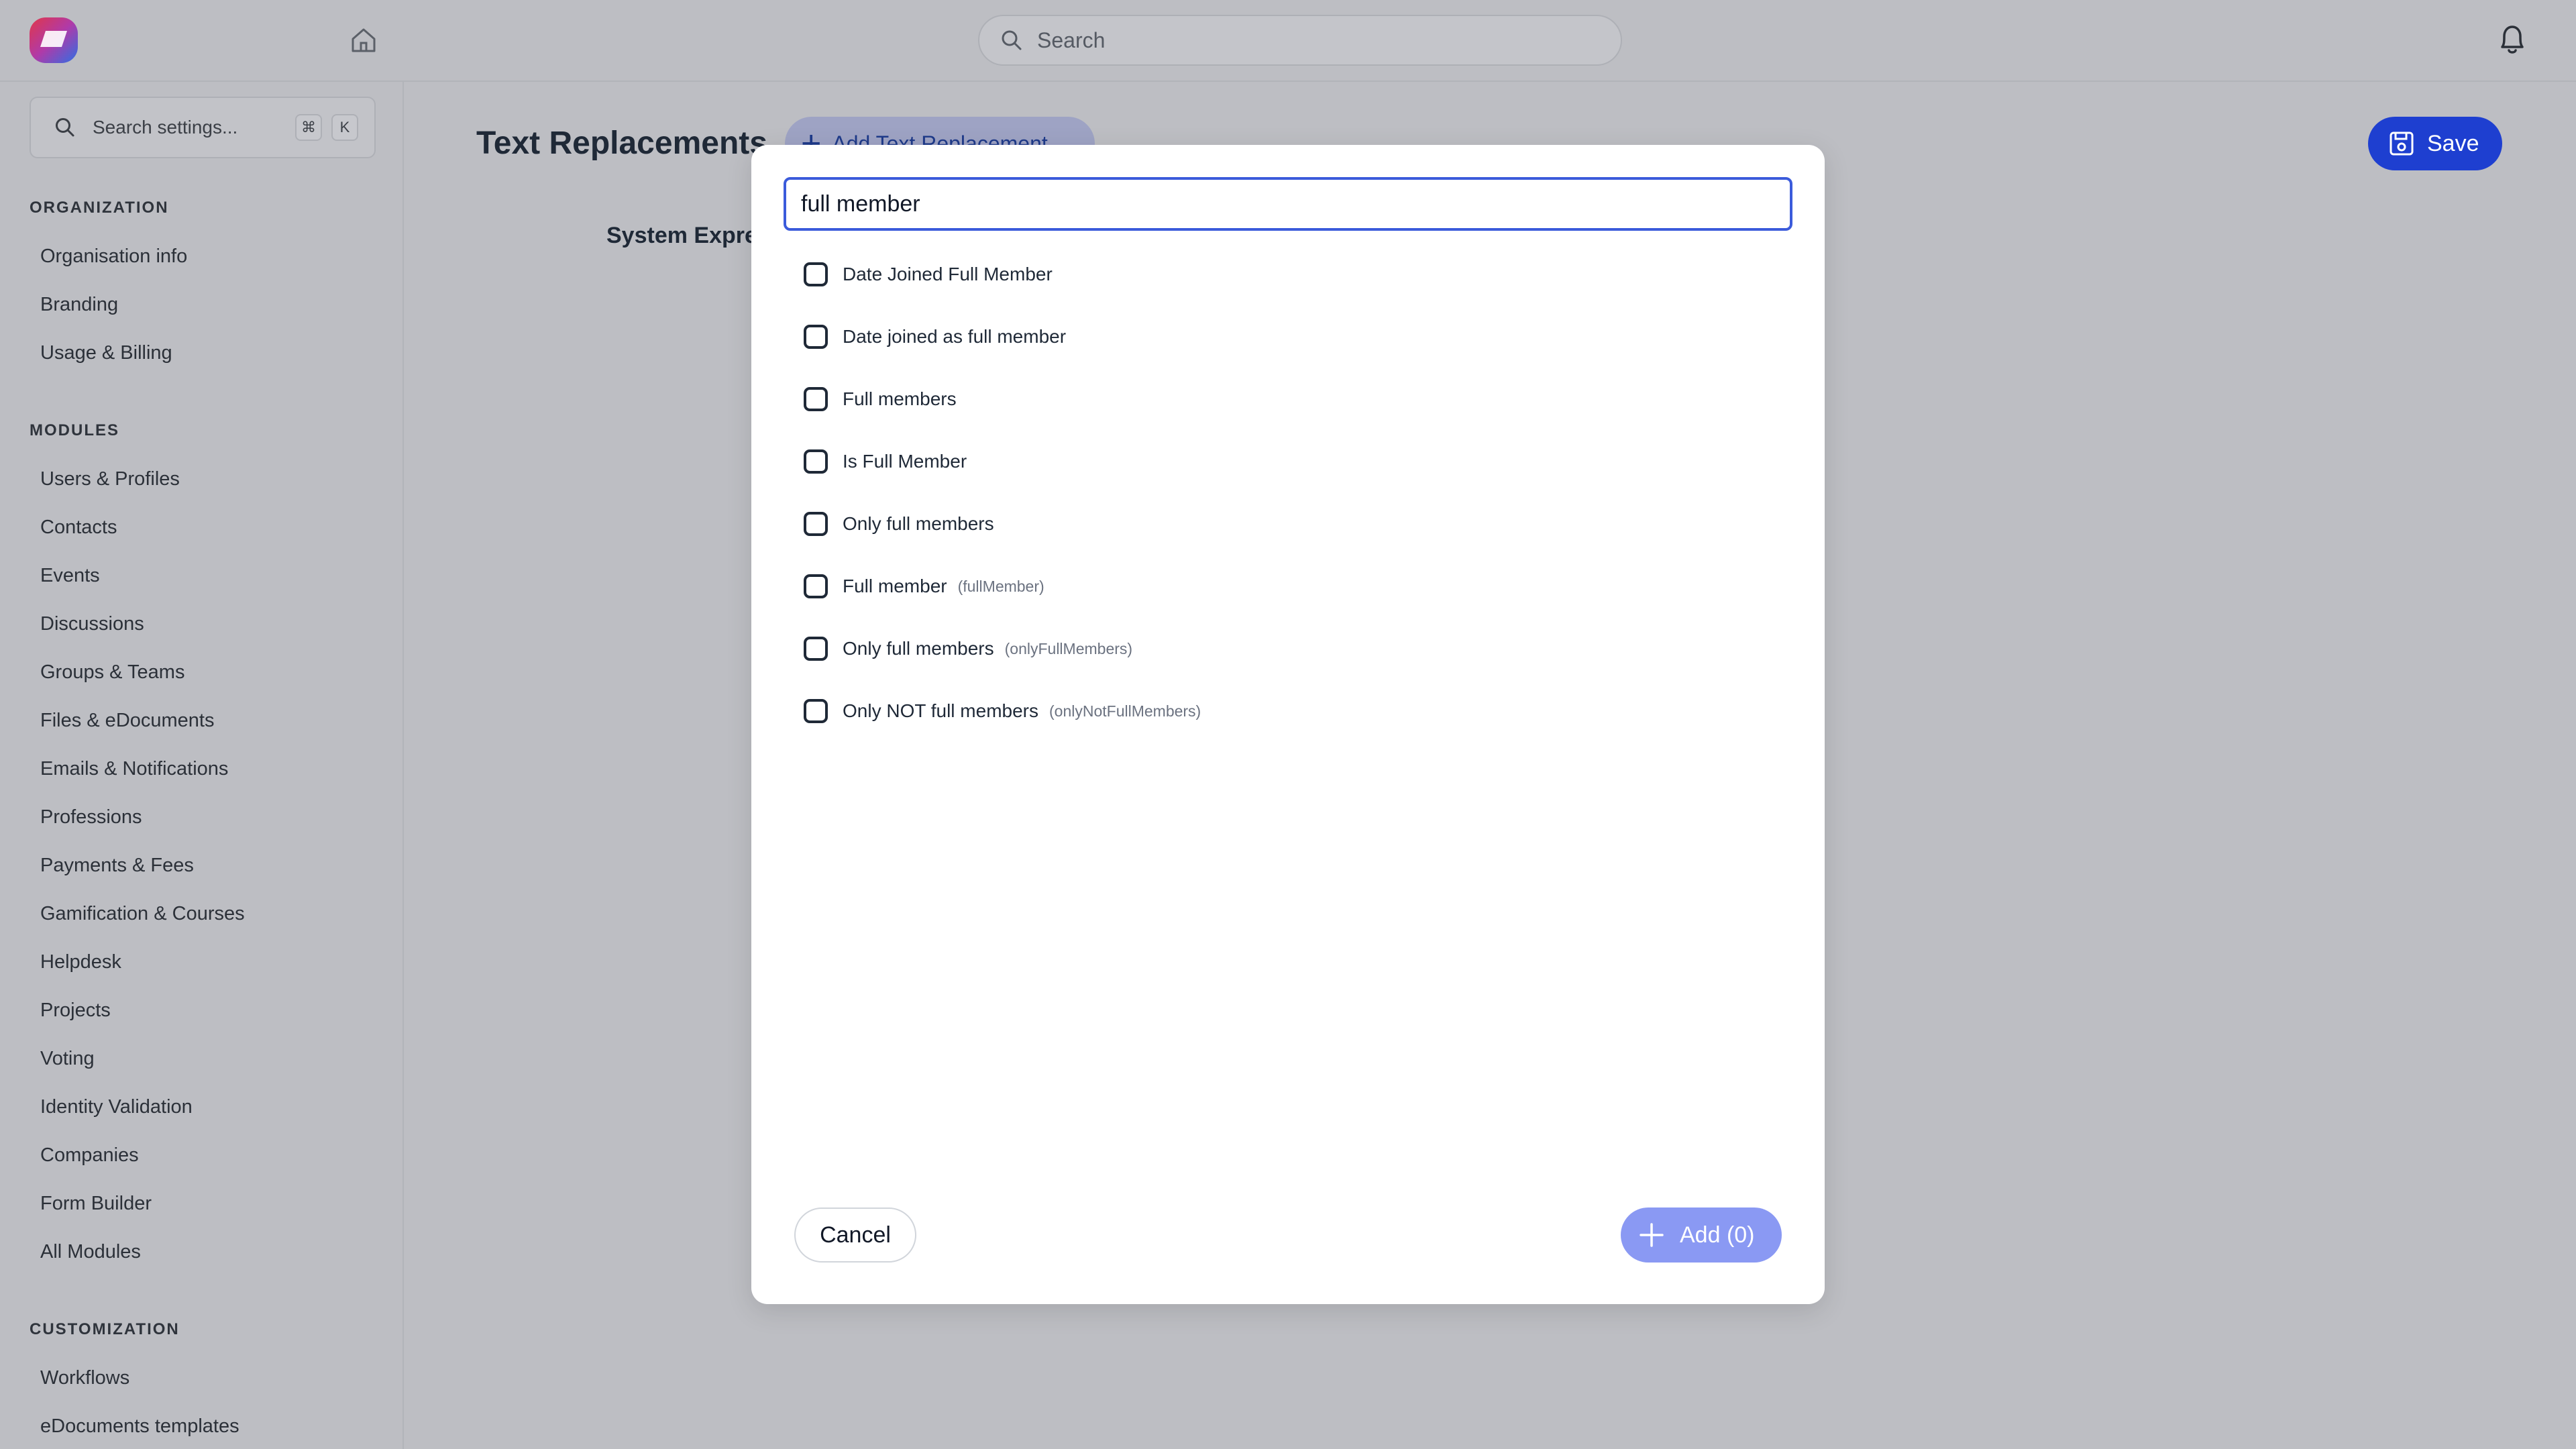  Describe the element at coordinates (142, 914) in the screenshot. I see `sidebar-item-gamification-courses: Gamification & Courses` at that location.